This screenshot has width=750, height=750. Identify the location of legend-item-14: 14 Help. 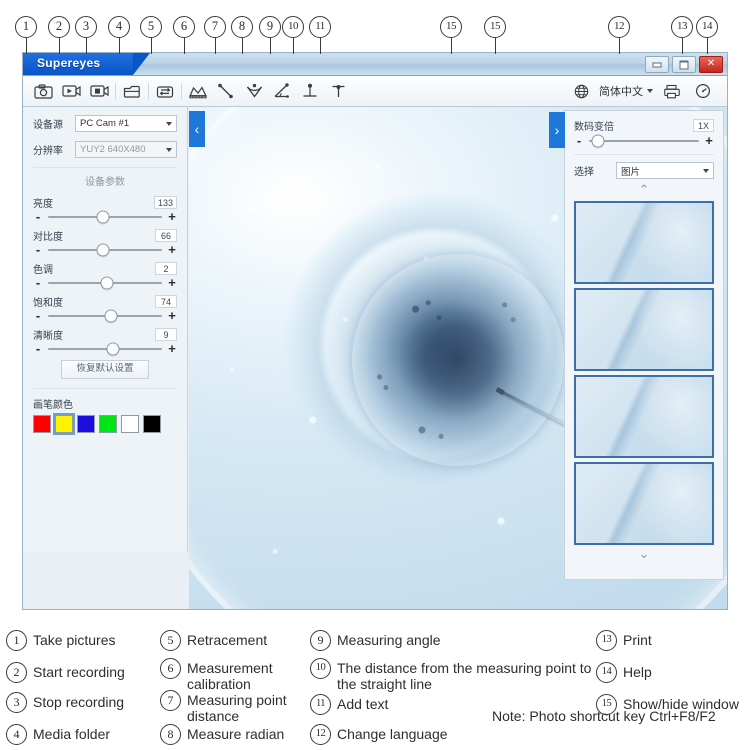
(671, 672).